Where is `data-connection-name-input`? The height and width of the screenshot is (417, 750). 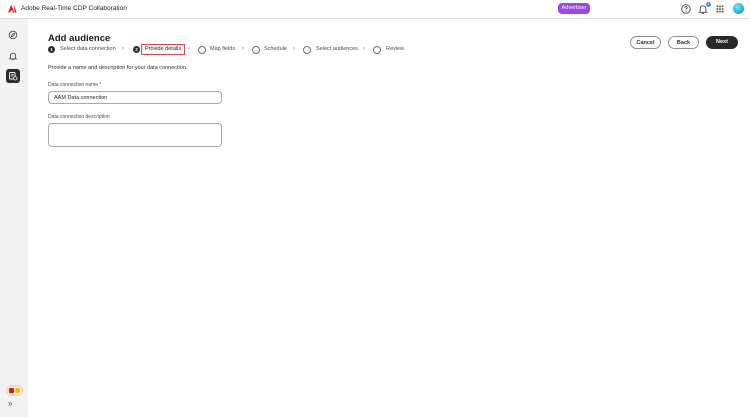 data-connection-name-input is located at coordinates (135, 97).